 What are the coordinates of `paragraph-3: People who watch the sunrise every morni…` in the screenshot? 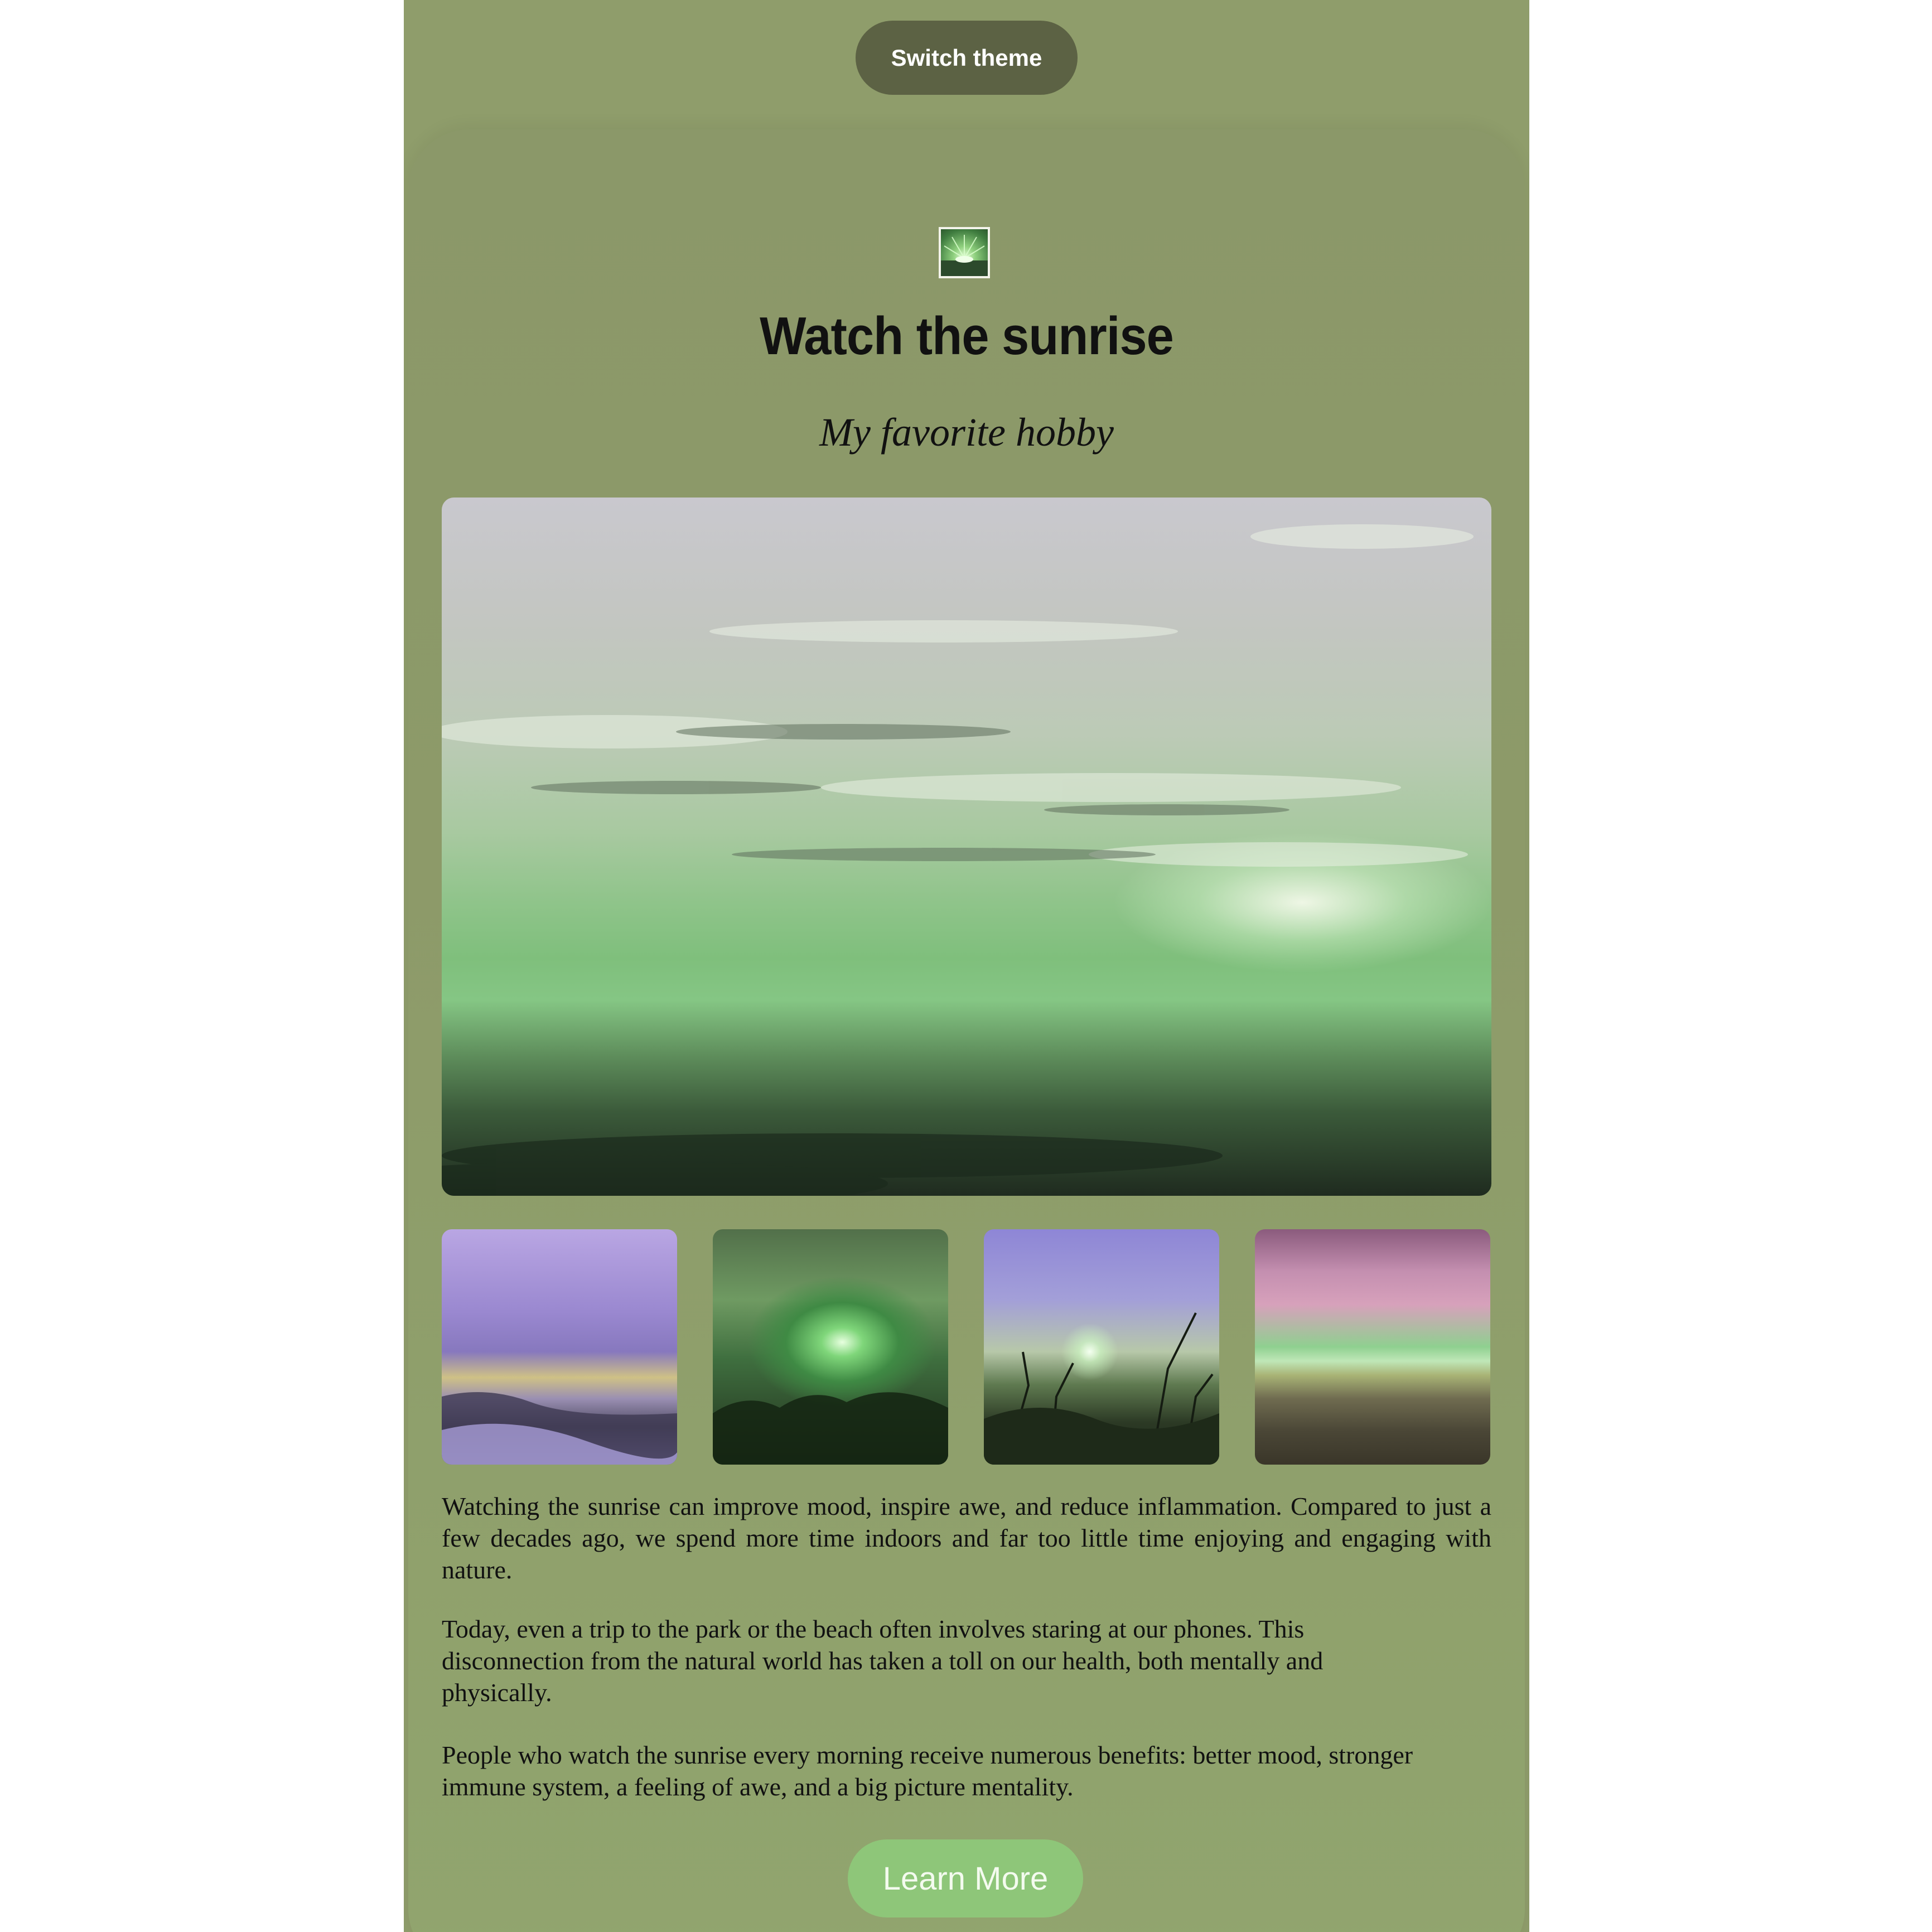 It's located at (927, 1771).